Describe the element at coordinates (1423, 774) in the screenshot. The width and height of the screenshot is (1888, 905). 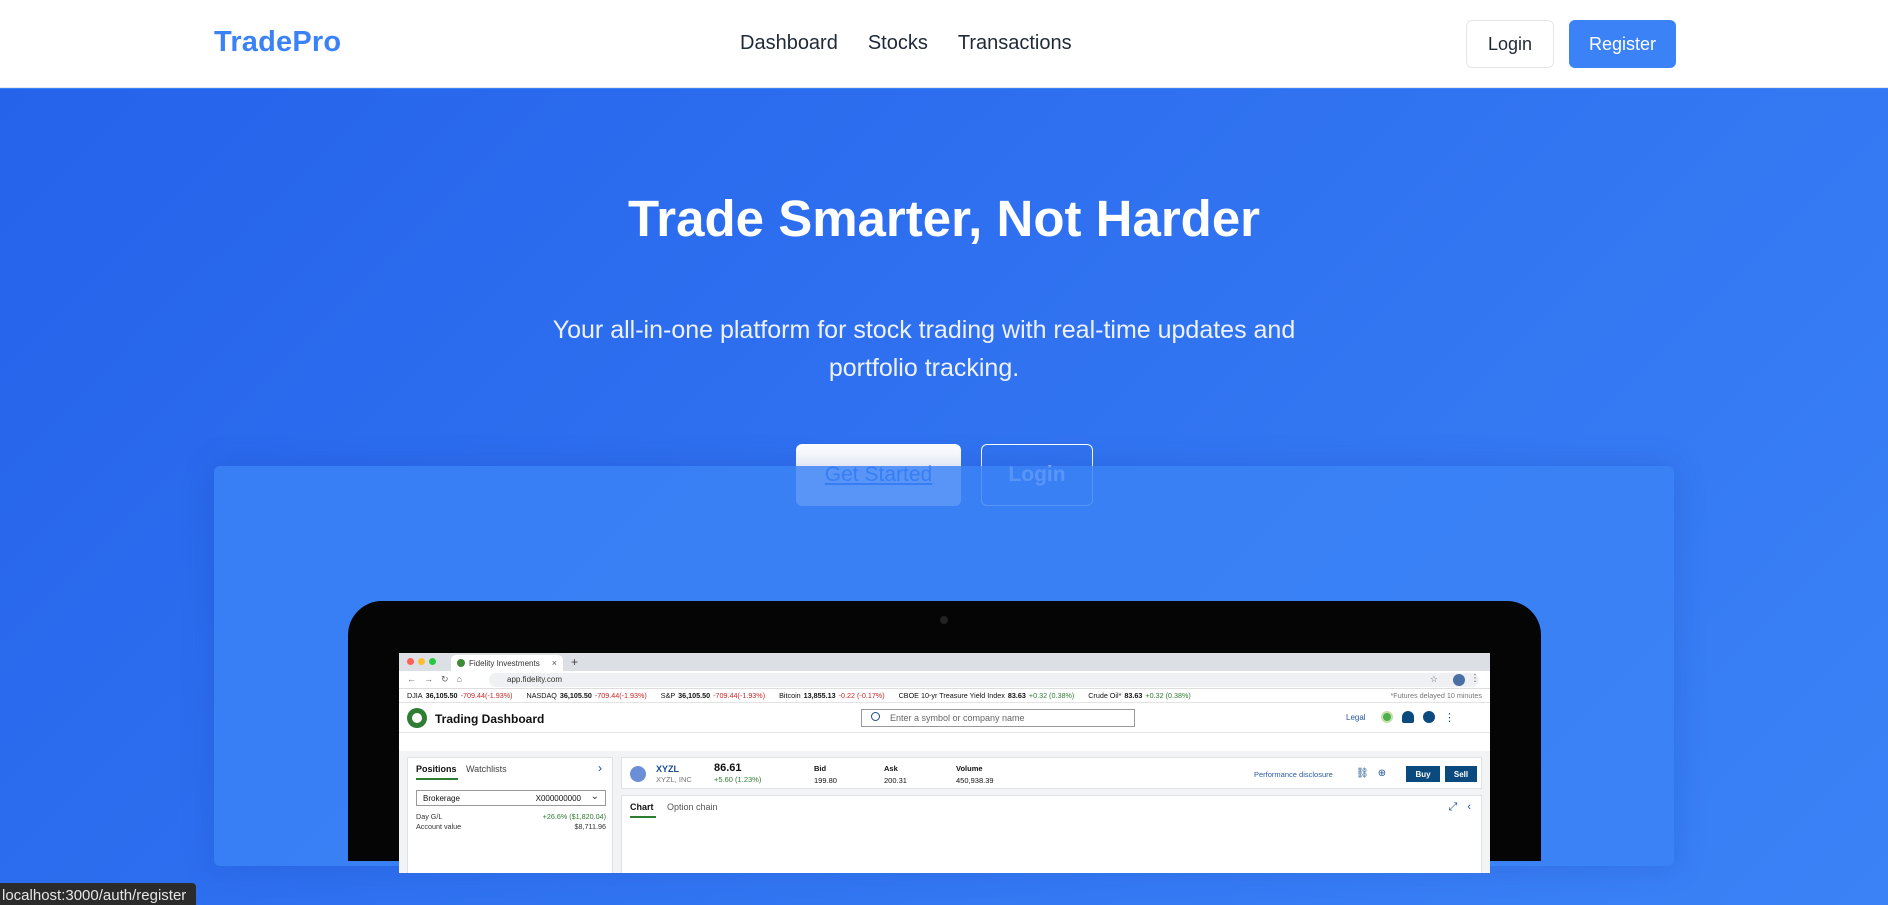
I see `buy-button: Buy` at that location.